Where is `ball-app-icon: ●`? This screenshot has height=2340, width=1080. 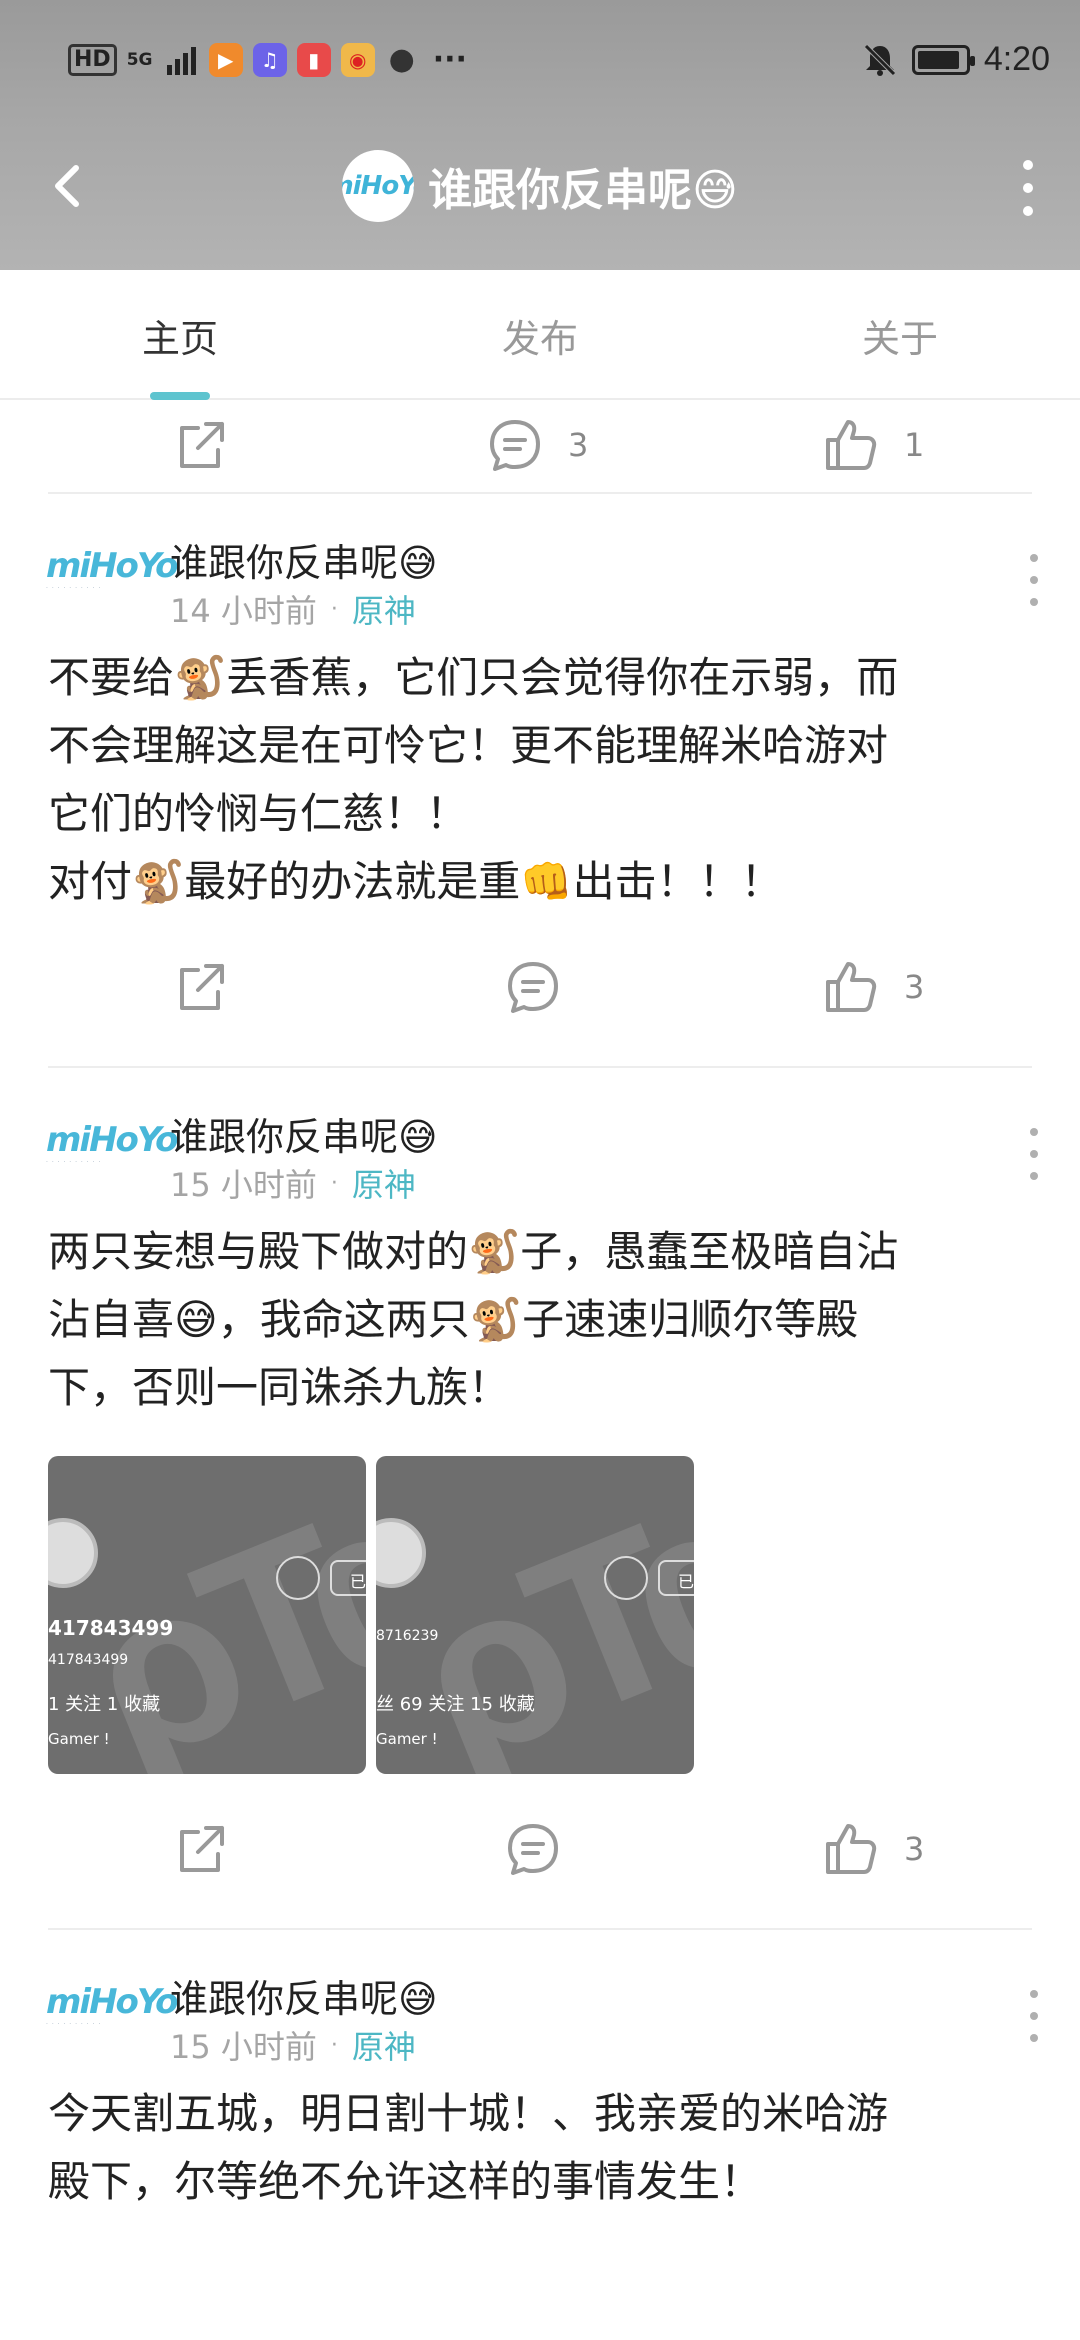
ball-app-icon: ● is located at coordinates (401, 59).